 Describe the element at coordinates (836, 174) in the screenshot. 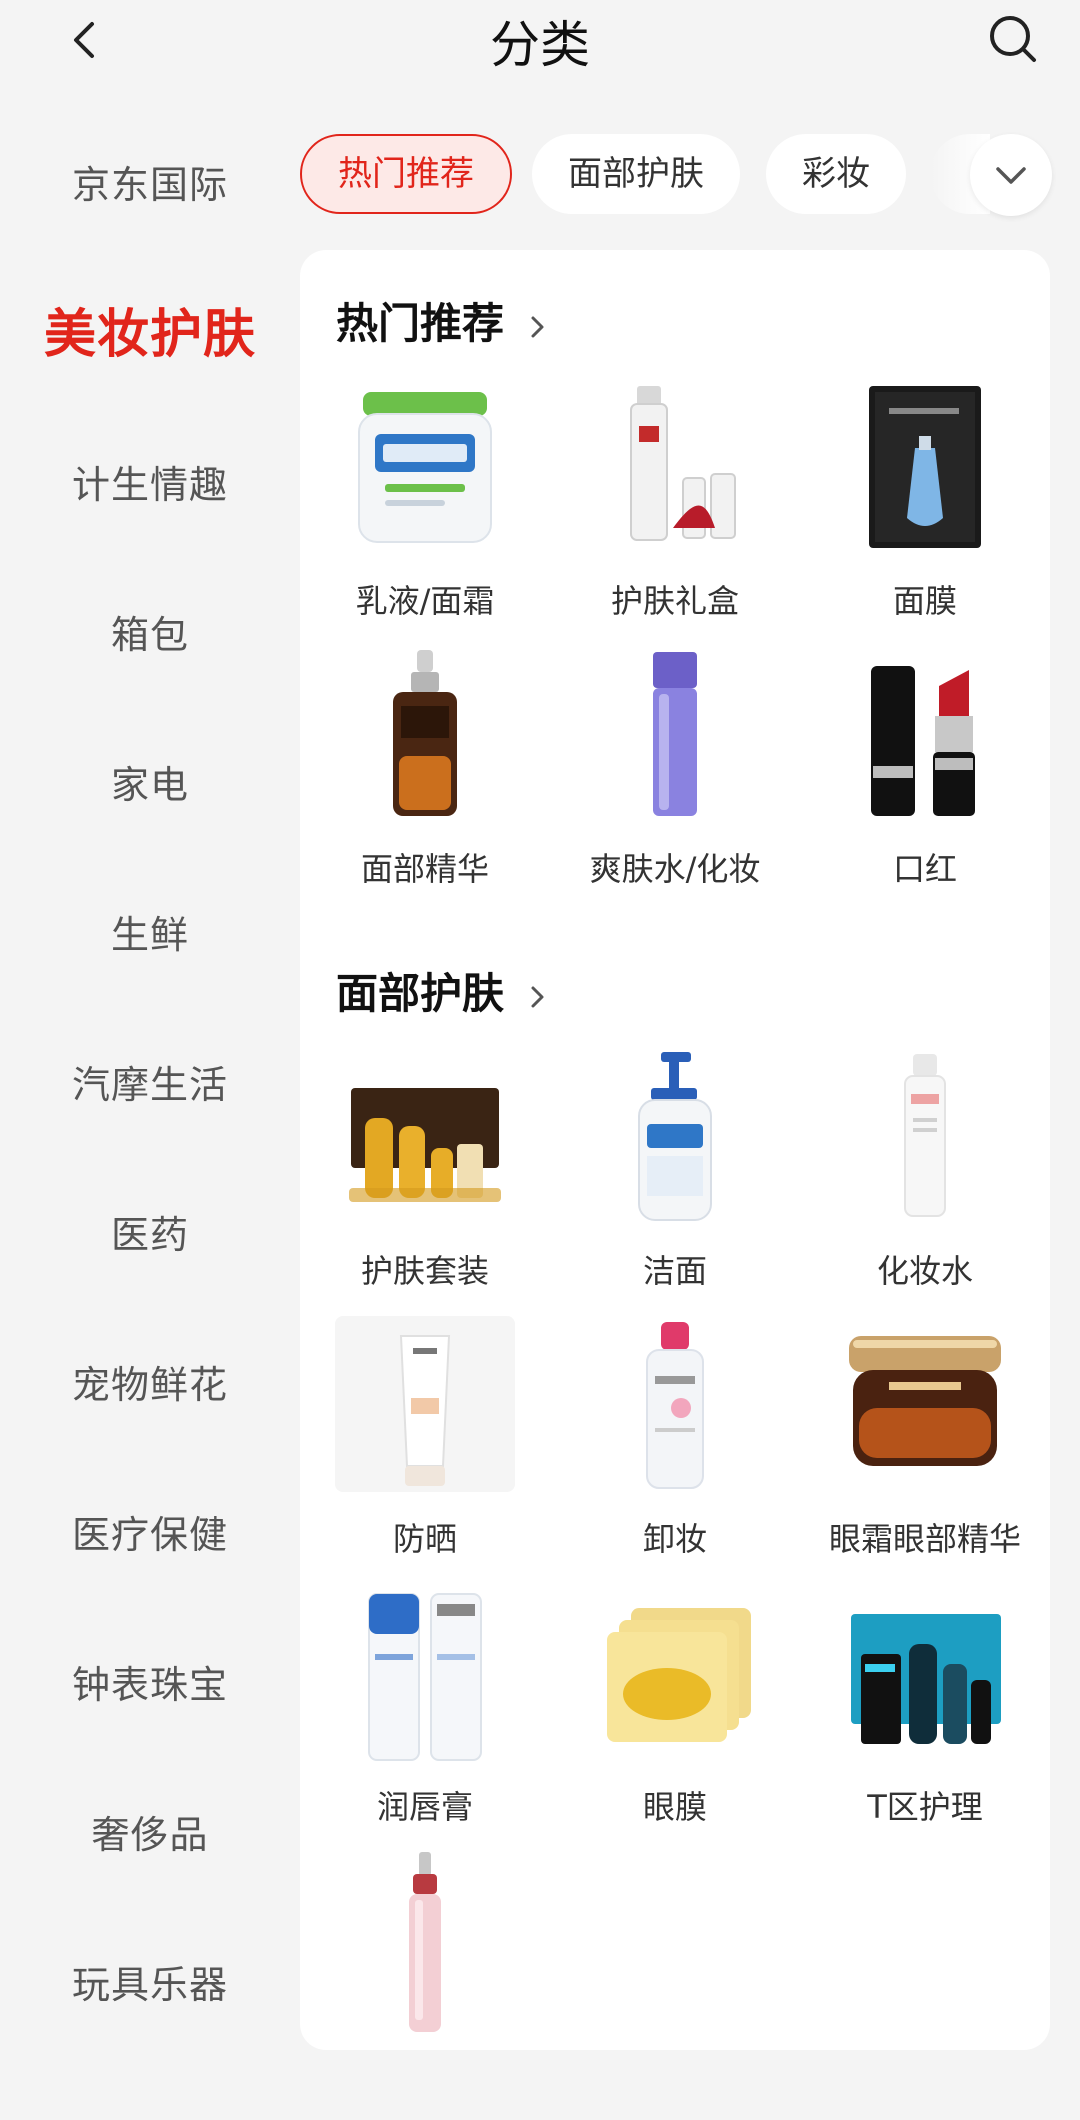

I see `tab-makeup: 彩妆` at that location.